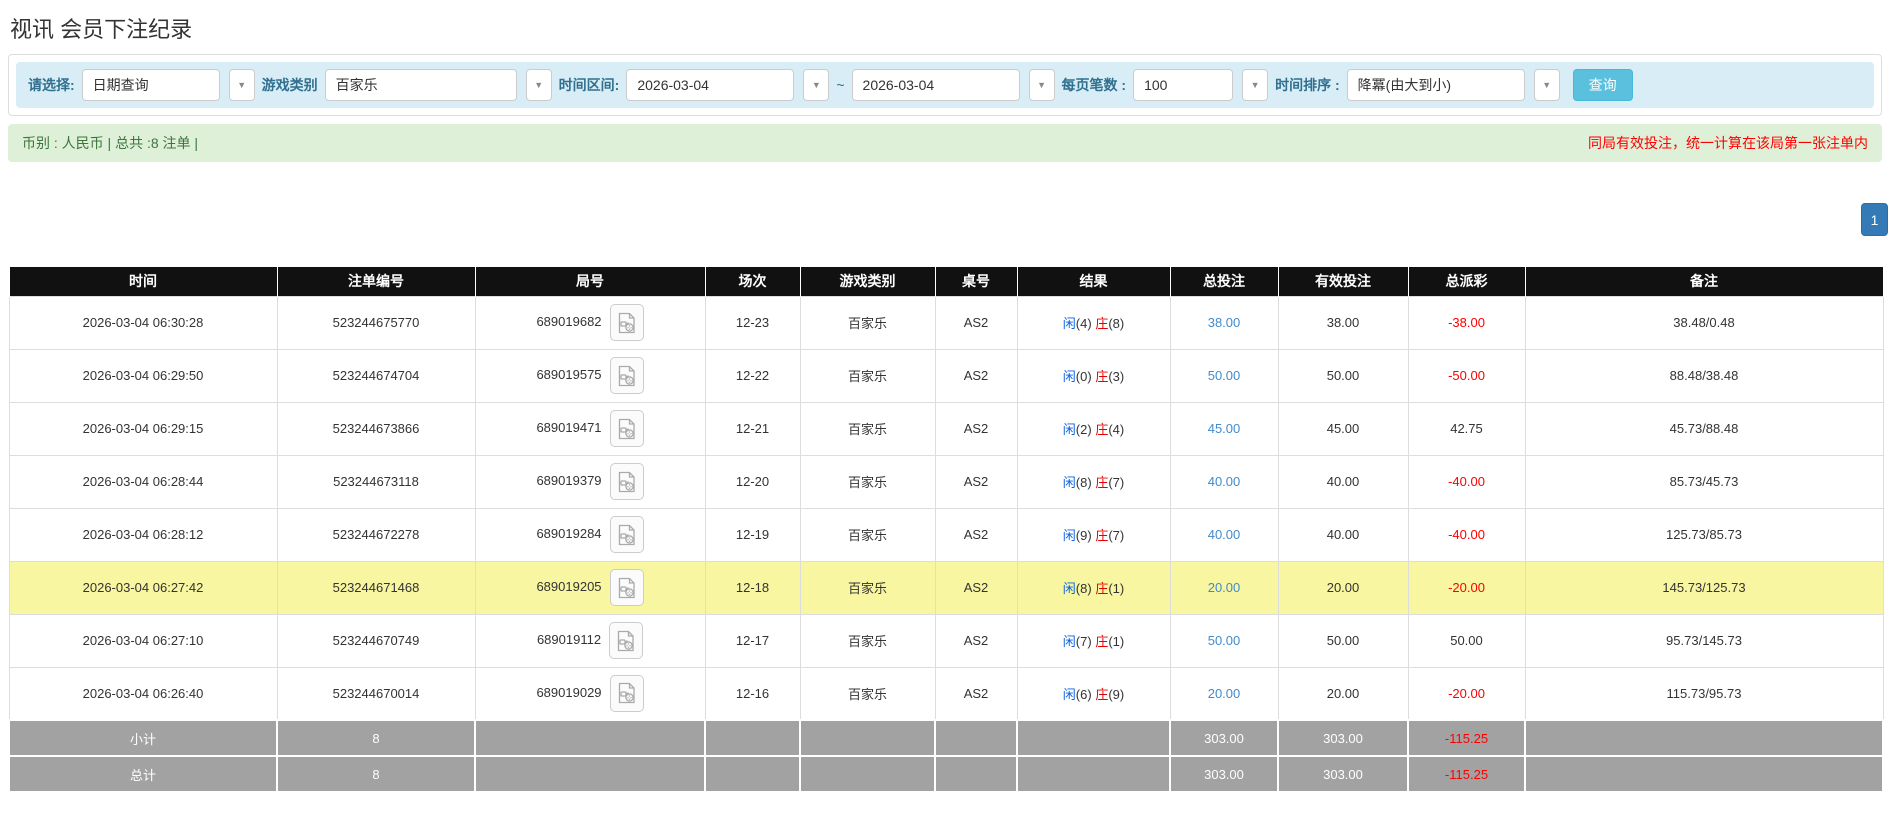  I want to click on page-1-button: 1, so click(1874, 219).